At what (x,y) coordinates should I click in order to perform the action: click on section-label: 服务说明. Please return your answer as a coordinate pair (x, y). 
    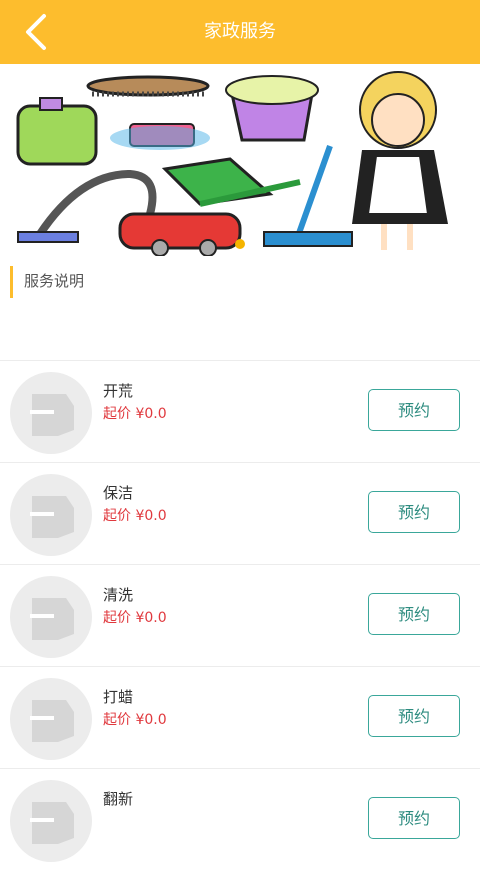
    Looking at the image, I should click on (54, 281).